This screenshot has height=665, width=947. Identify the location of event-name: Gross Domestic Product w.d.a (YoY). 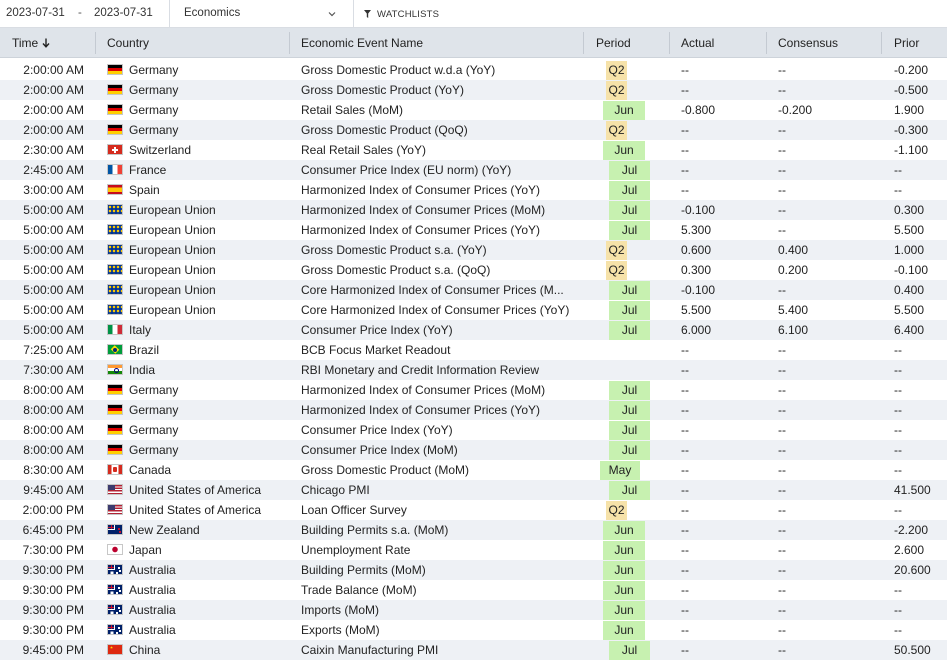
(436, 70).